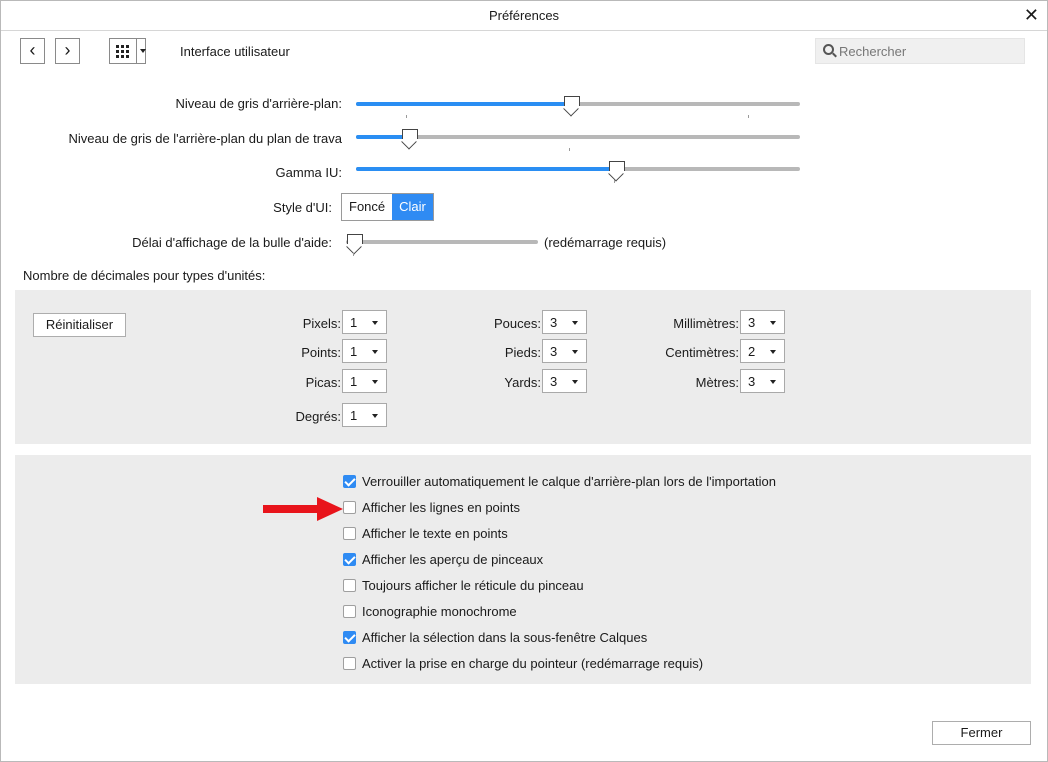 The image size is (1048, 762). I want to click on current-section-label: Interface utilisateur, so click(235, 51).